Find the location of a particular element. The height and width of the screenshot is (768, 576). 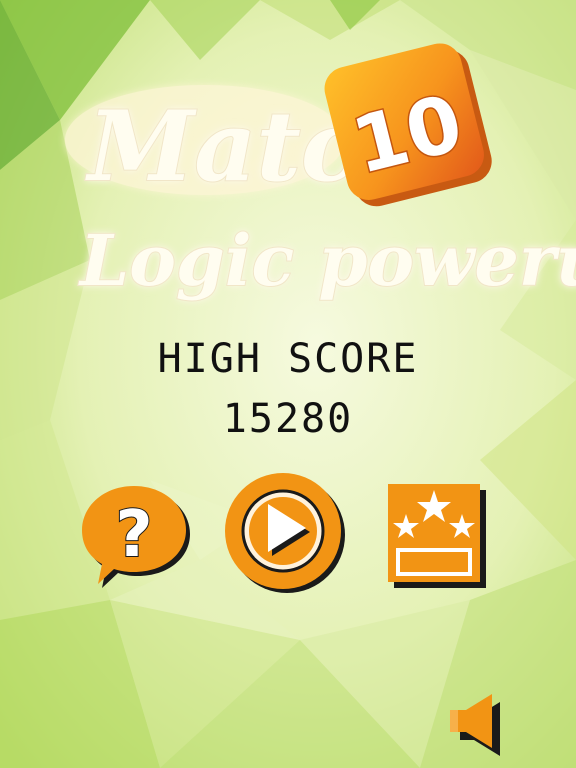

high-score-value: 15280 is located at coordinates (288, 419).